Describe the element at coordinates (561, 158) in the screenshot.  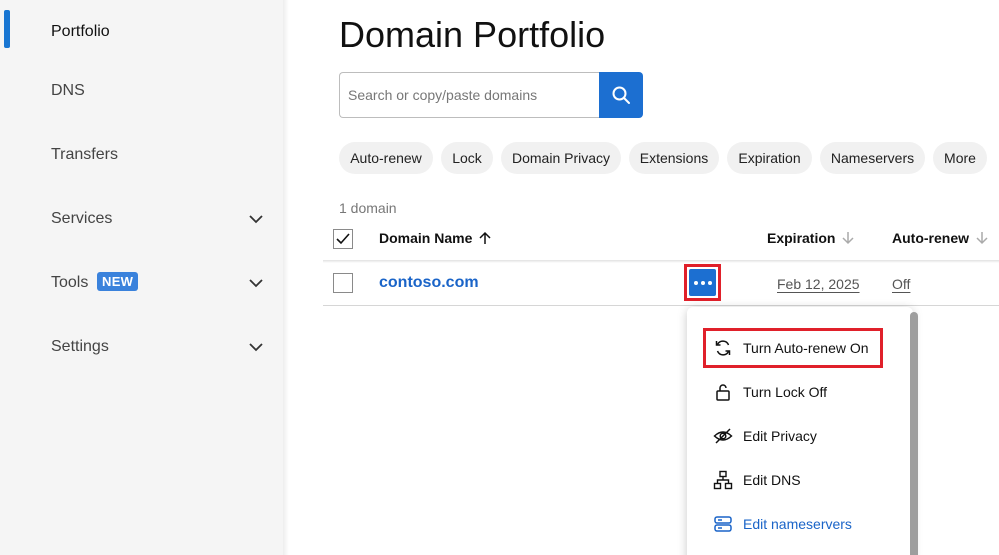
I see `filter-chip-domain-privacy: Domain Privacy` at that location.